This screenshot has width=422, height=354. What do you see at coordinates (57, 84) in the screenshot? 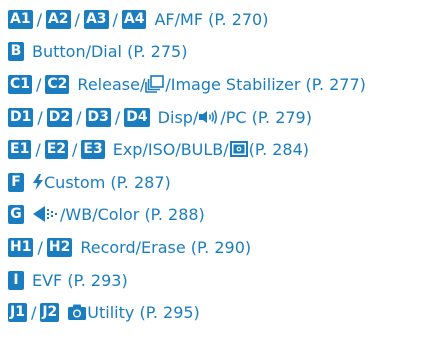
I see `tab-badge-c2: C2` at bounding box center [57, 84].